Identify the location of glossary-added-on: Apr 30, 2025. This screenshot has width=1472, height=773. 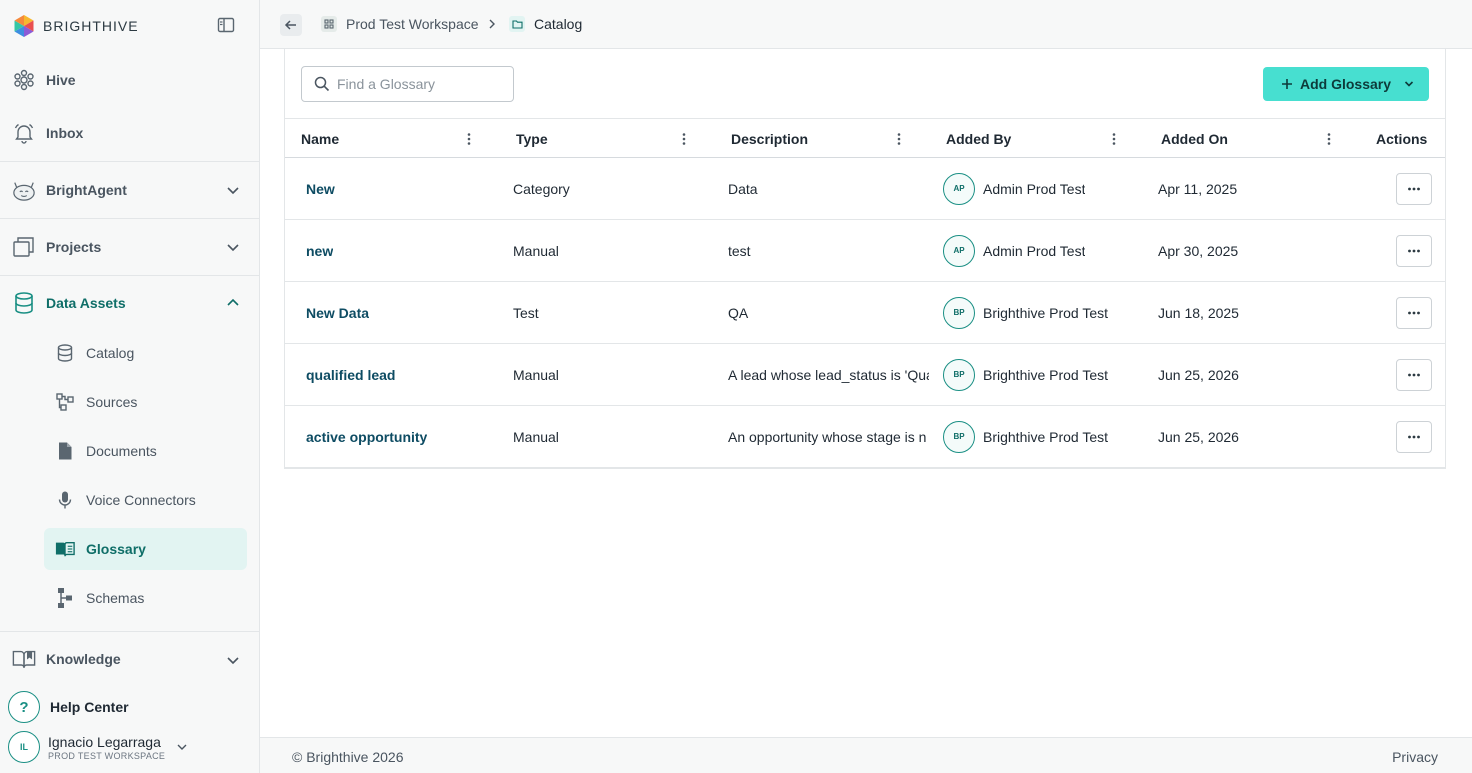
(1198, 250).